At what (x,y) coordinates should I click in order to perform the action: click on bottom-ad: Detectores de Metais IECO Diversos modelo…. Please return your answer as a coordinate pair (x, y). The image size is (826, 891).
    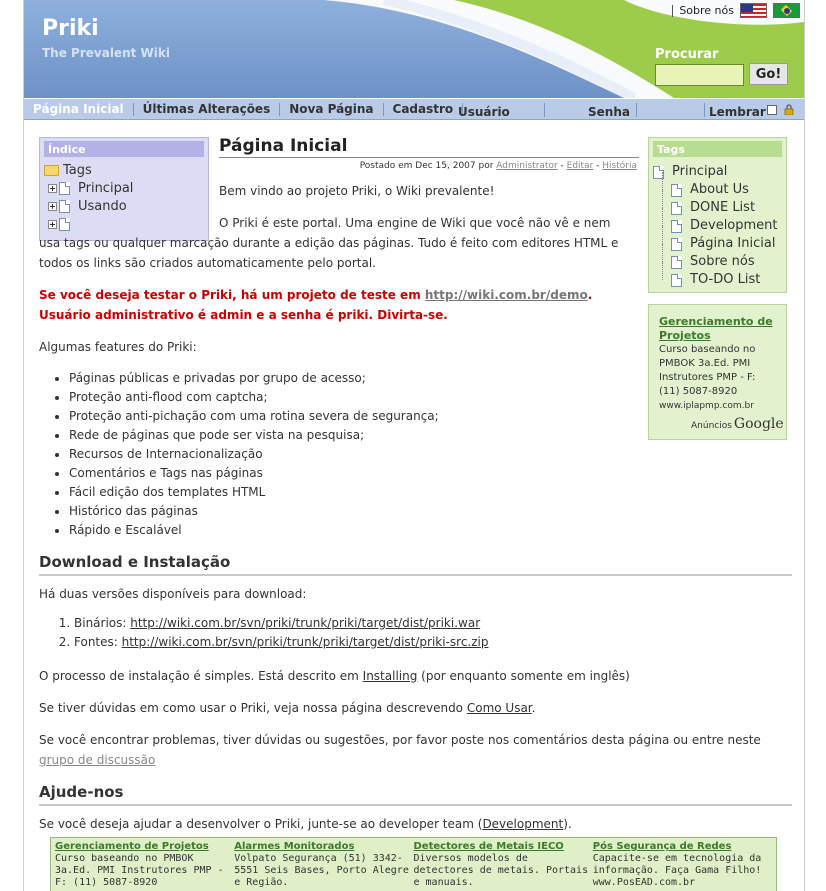
    Looking at the image, I should click on (503, 866).